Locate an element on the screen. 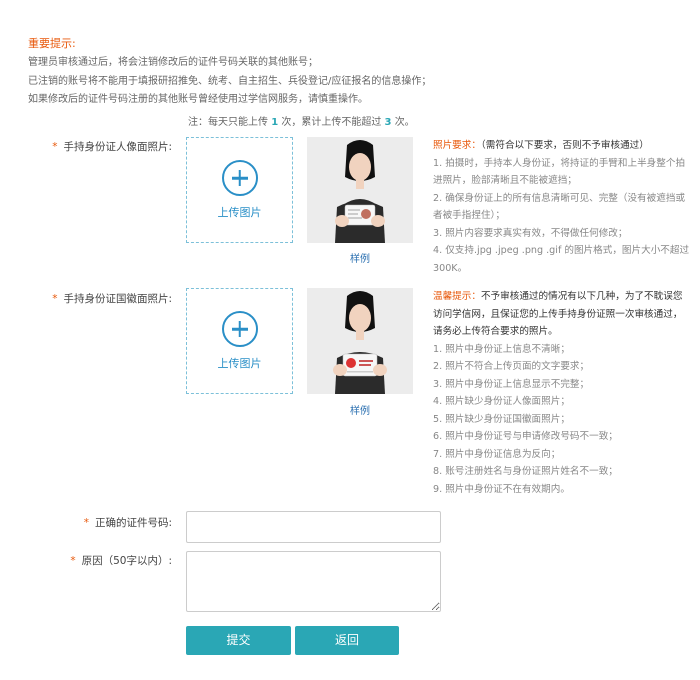 The width and height of the screenshot is (700, 680). front-photo-upload-box: 上传图片 is located at coordinates (239, 190).